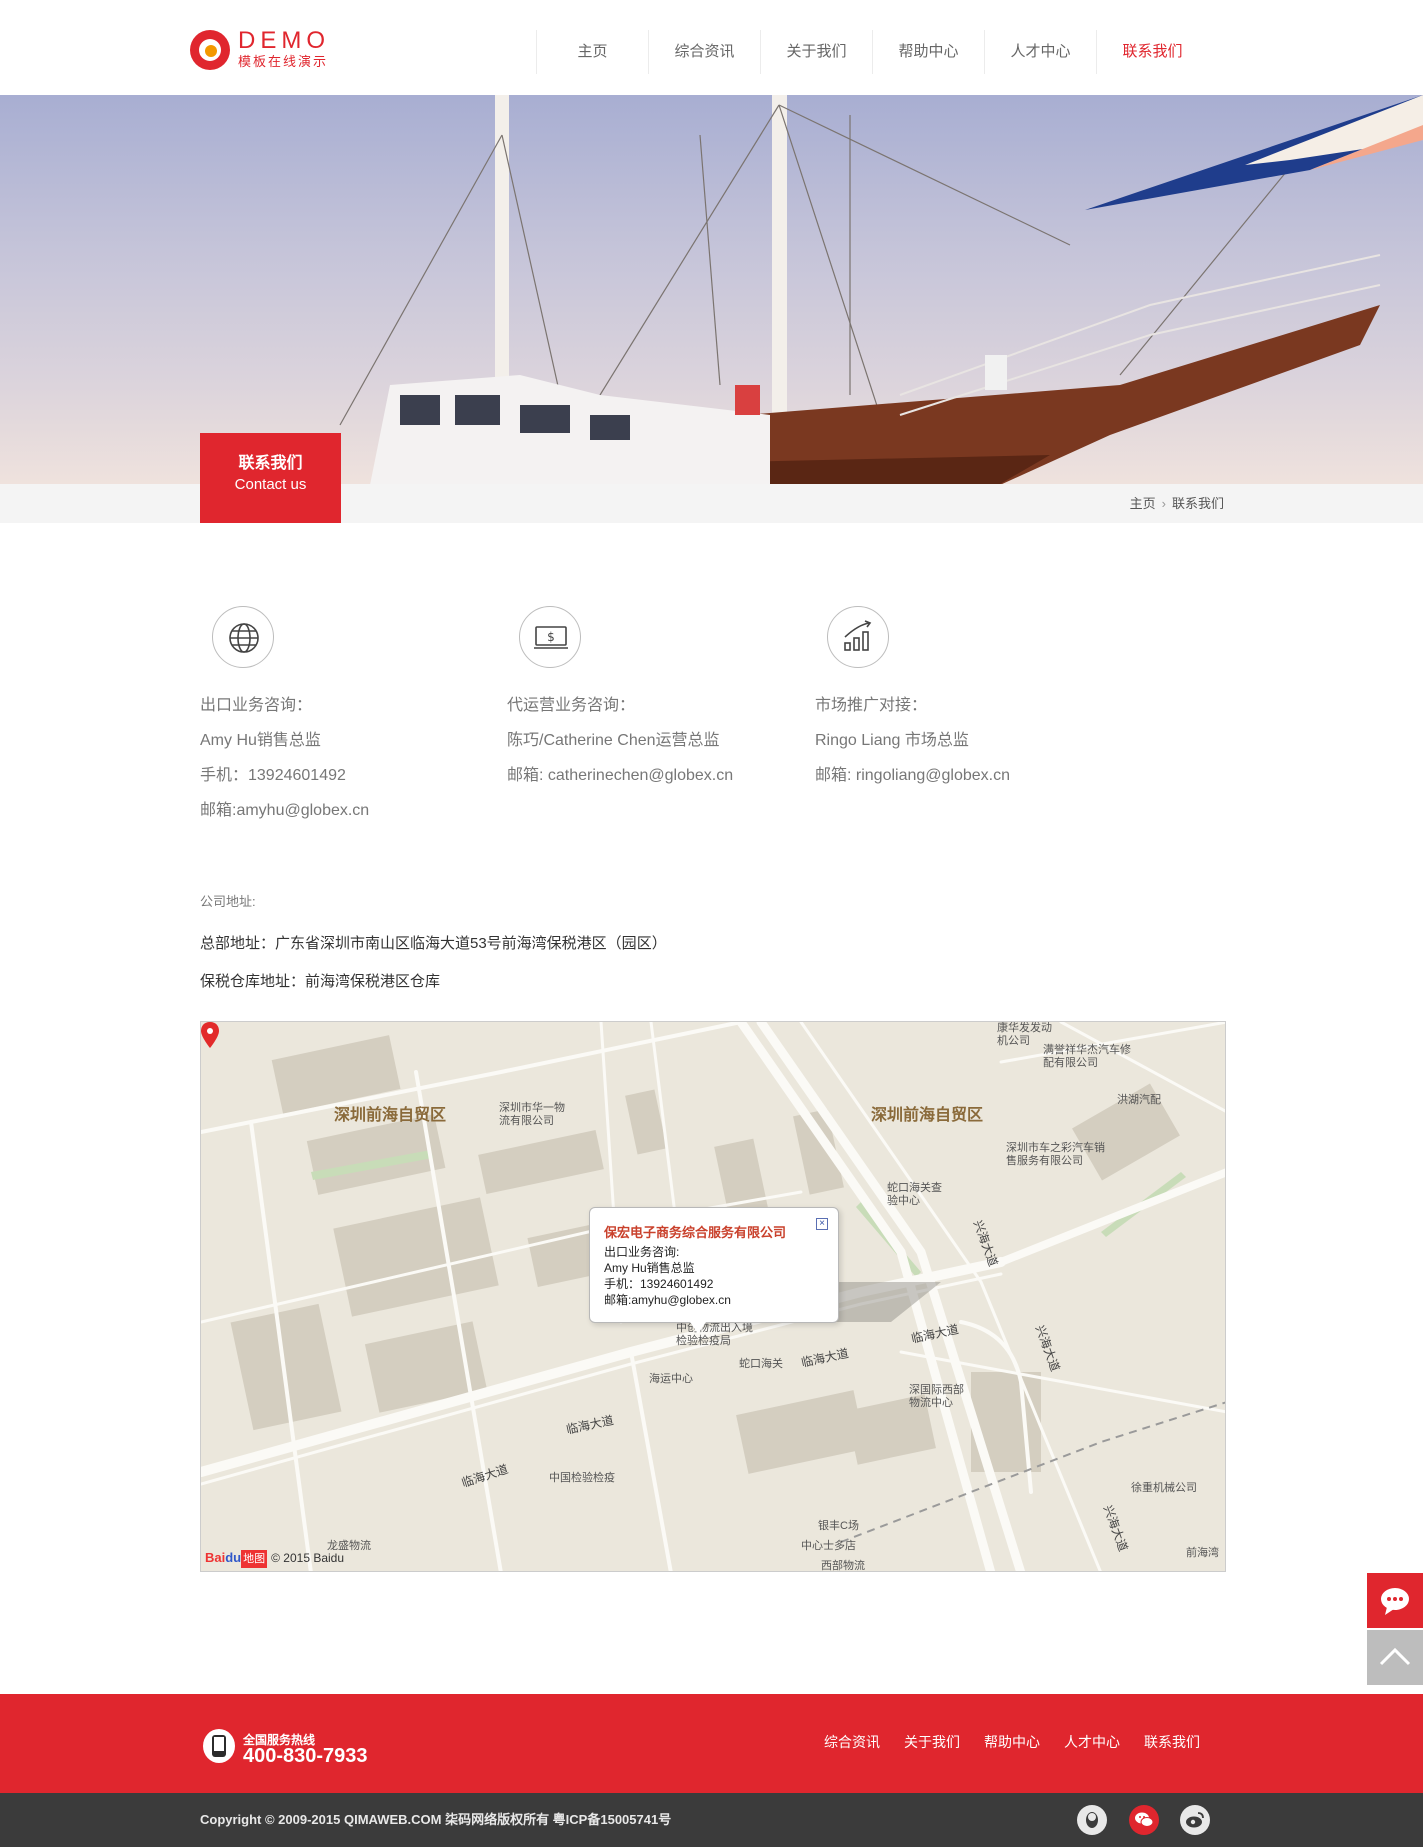 The image size is (1423, 1847). I want to click on breadcrumb-home: 主页, so click(1143, 503).